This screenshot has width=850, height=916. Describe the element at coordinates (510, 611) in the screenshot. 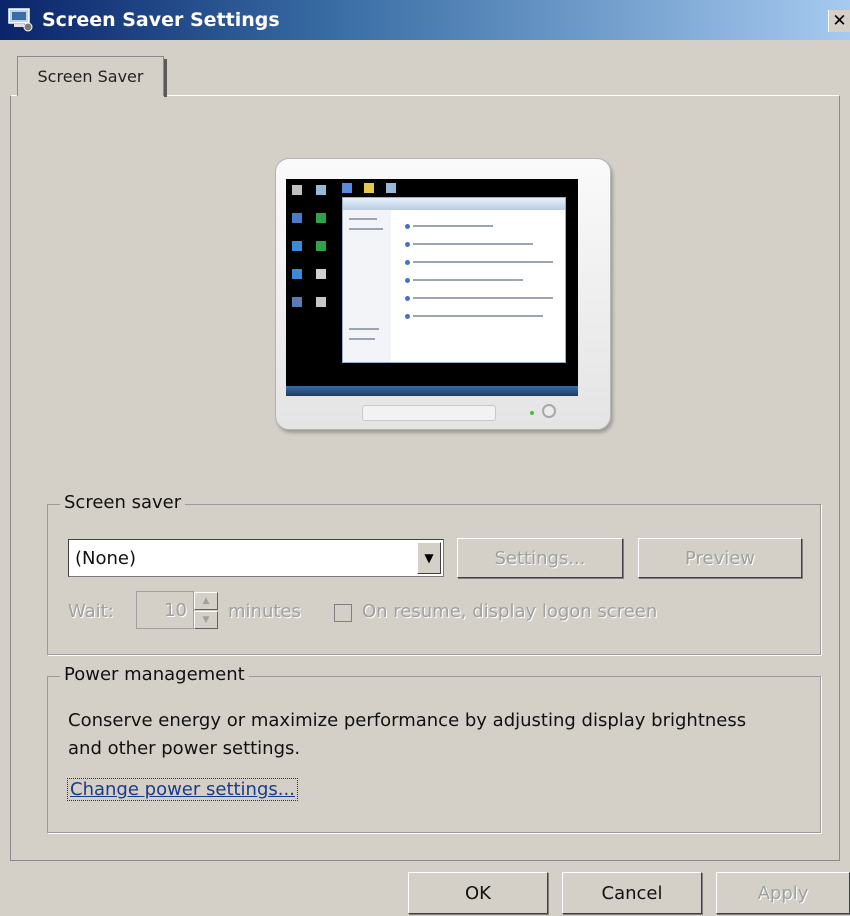

I see `resume-logon-label: On resume, display logon screen` at that location.